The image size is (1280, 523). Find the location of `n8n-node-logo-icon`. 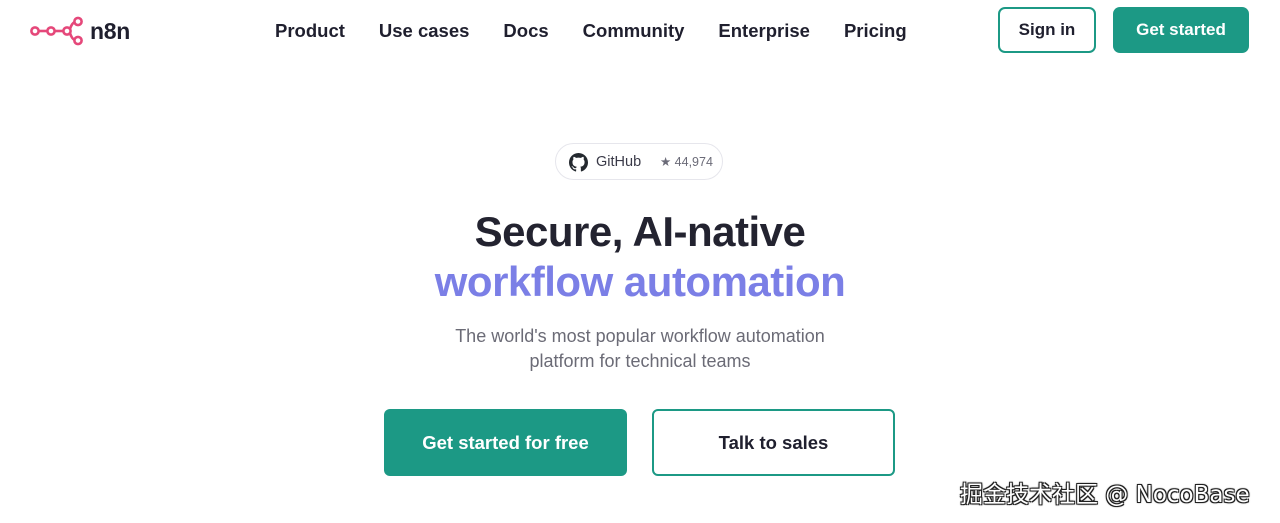

n8n-node-logo-icon is located at coordinates (57, 31).